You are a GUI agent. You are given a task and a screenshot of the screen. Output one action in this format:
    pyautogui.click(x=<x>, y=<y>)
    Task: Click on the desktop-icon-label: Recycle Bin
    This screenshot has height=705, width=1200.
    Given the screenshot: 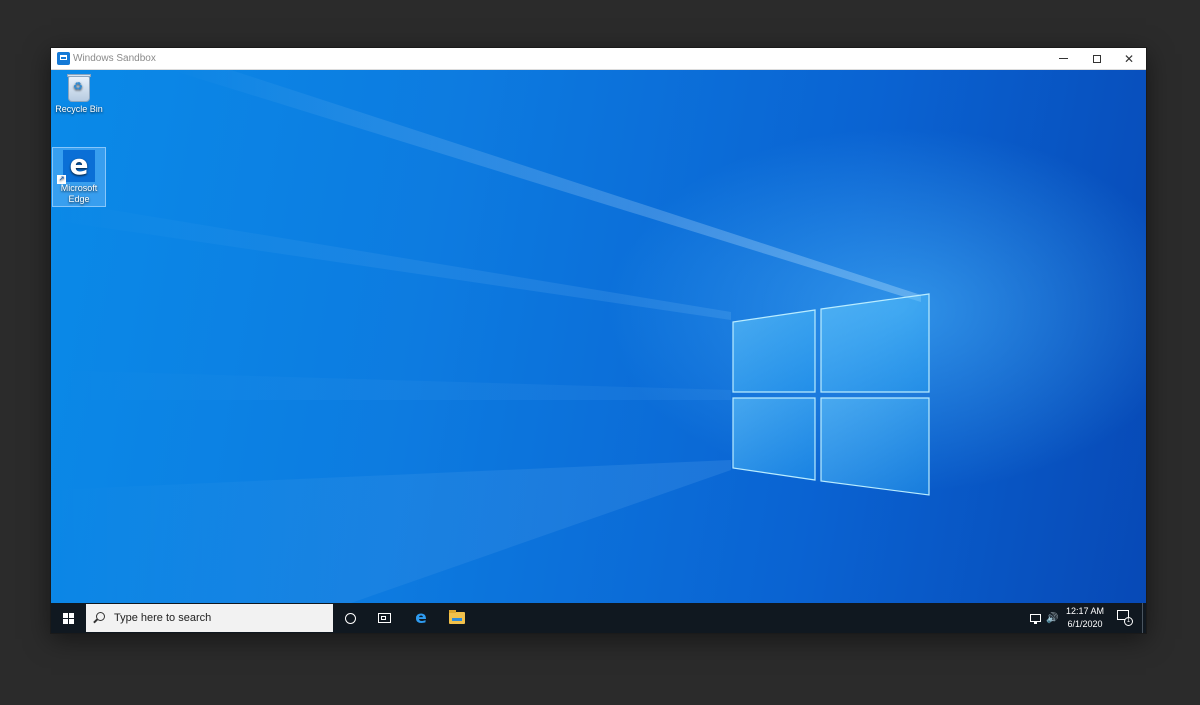 What is the action you would take?
    pyautogui.click(x=79, y=109)
    